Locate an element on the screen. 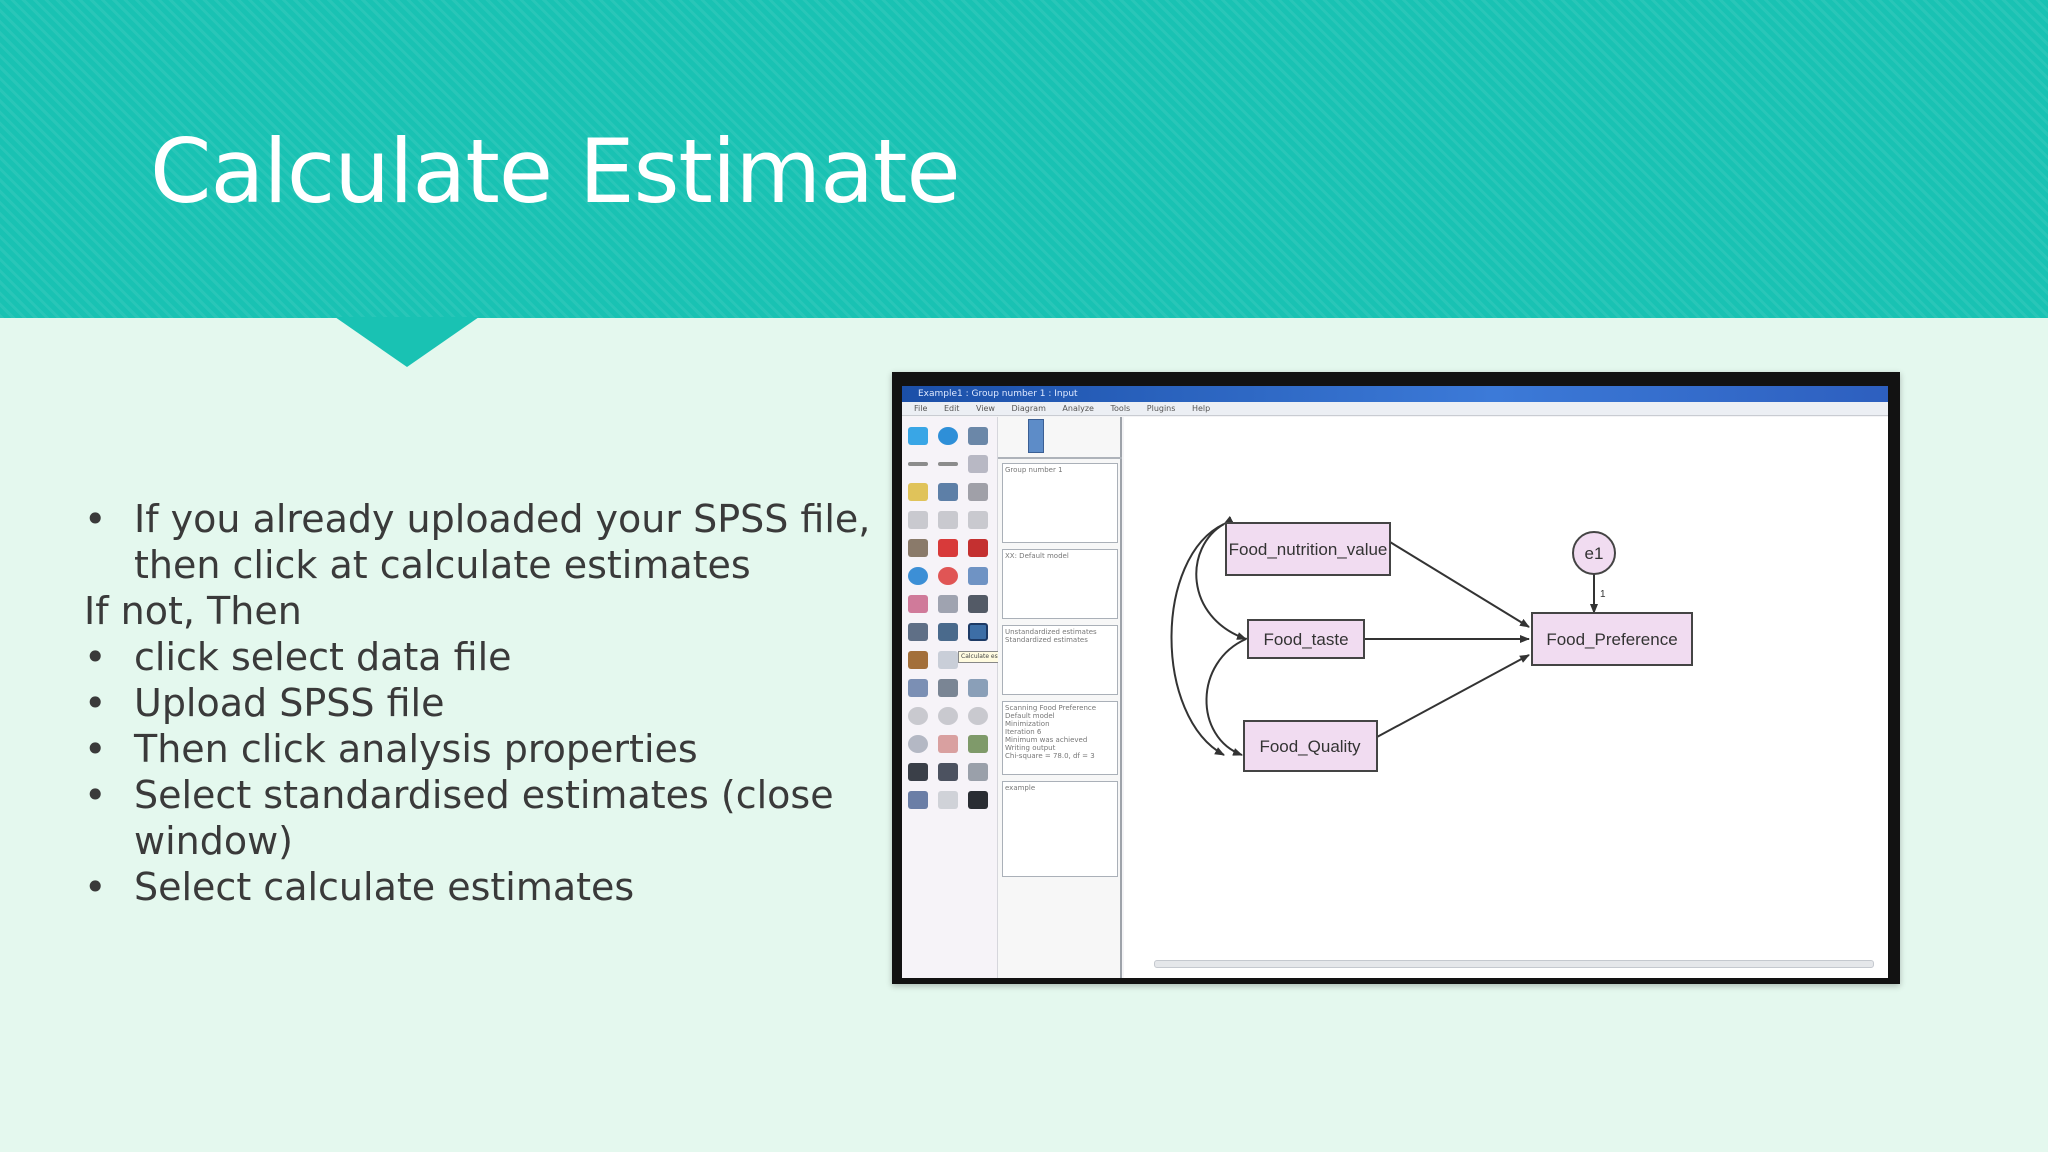 The width and height of the screenshot is (2048, 1152). bullet-item: • Select calculate estimates is located at coordinates (464, 887).